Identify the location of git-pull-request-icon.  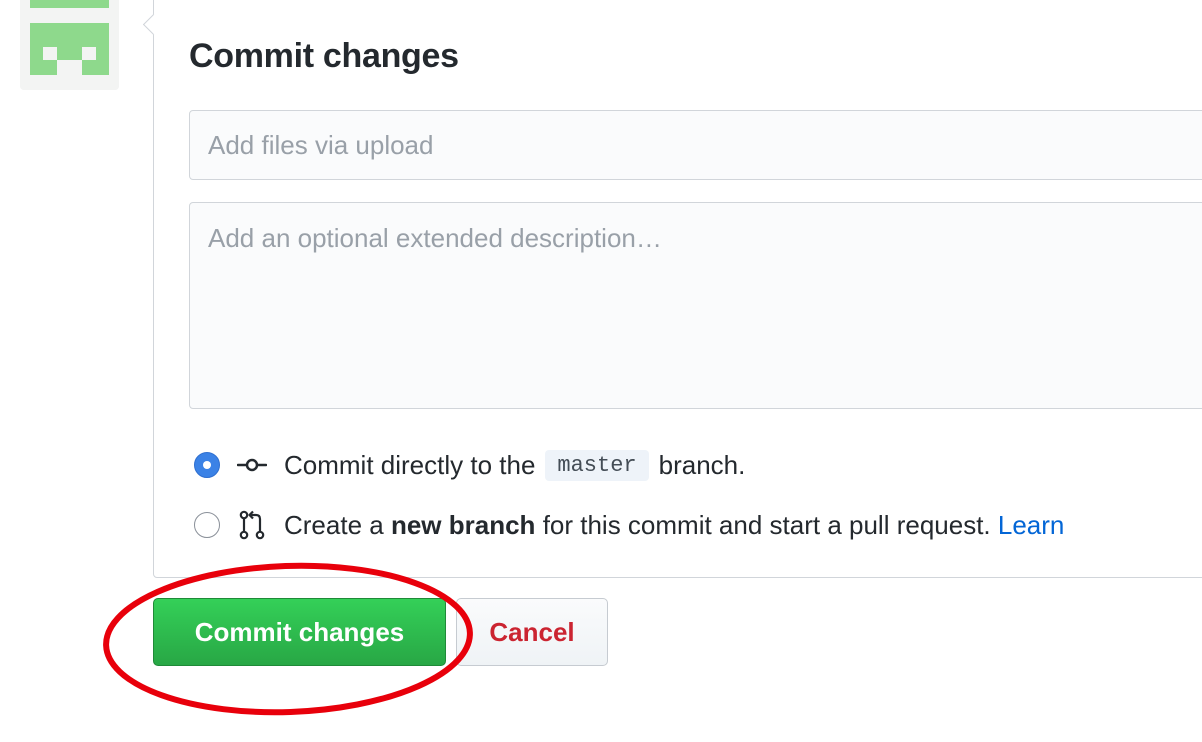
(252, 525).